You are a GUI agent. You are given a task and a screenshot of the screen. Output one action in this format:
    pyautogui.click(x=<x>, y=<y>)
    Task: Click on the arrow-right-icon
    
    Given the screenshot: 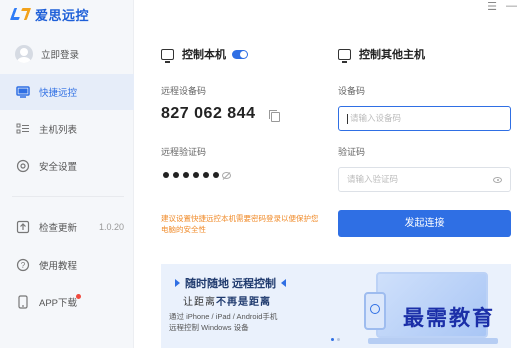 What is the action you would take?
    pyautogui.click(x=177, y=283)
    